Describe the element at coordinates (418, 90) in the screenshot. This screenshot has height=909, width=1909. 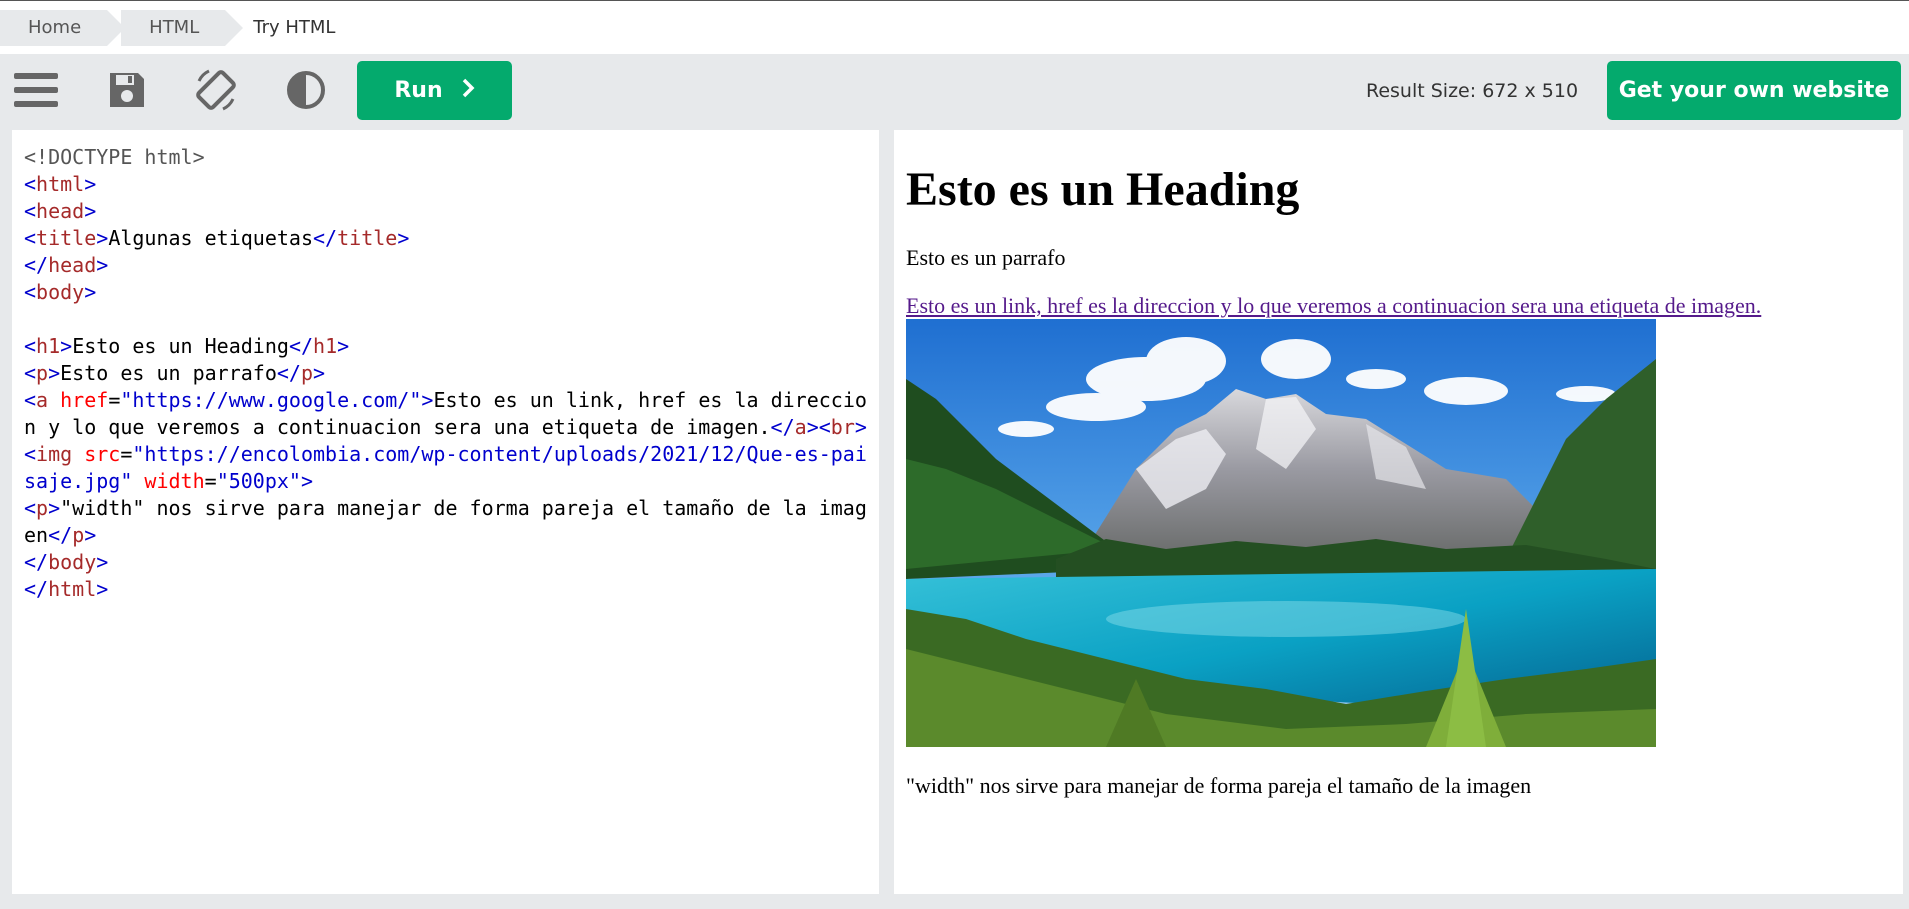
I see `run-button-label: Run` at that location.